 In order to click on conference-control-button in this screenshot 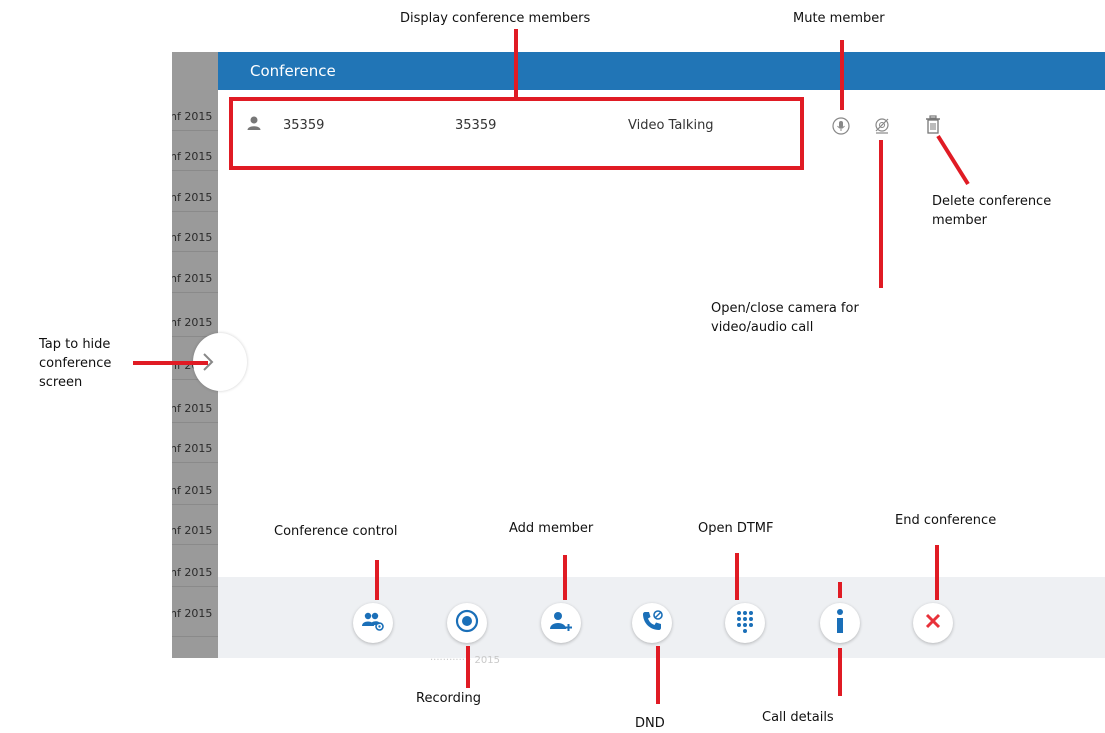, I will do `click(373, 623)`.